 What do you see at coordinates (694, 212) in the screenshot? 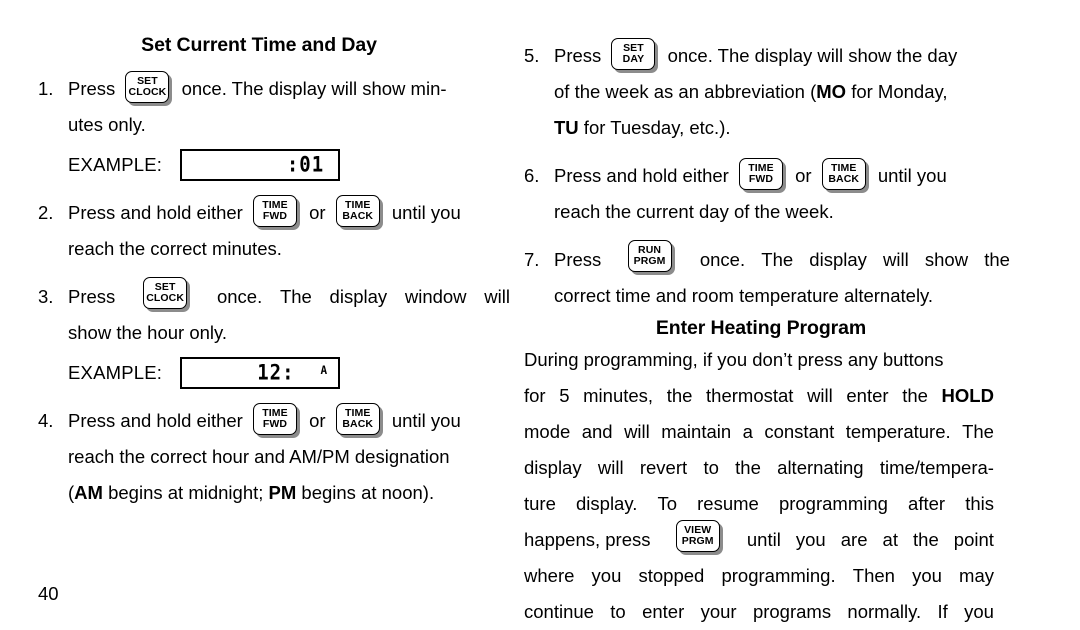
I see `step-6-line-2: reach the current day of the week.` at bounding box center [694, 212].